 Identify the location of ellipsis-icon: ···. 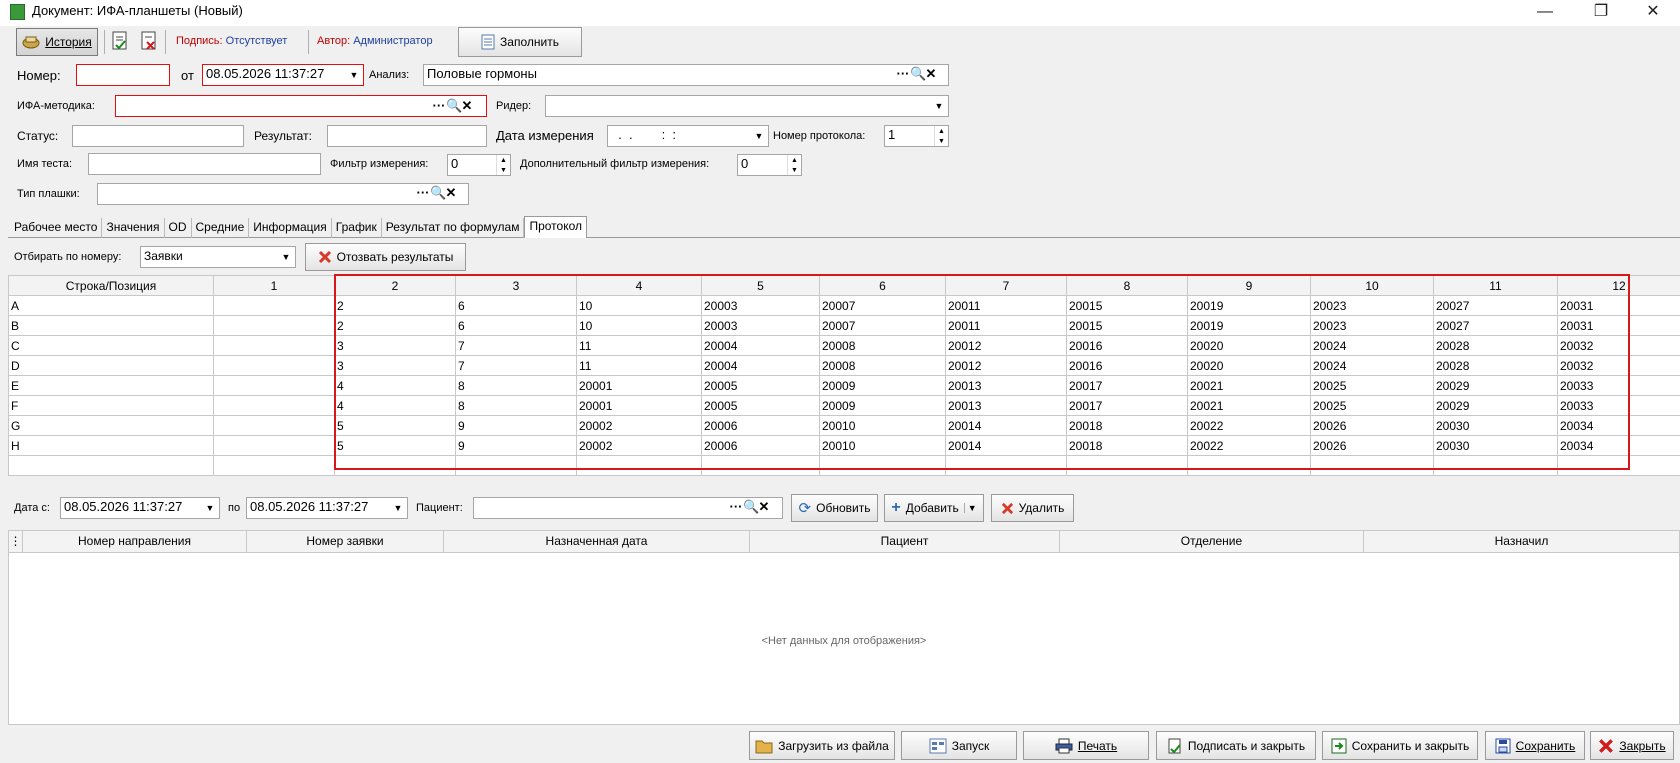
(439, 106).